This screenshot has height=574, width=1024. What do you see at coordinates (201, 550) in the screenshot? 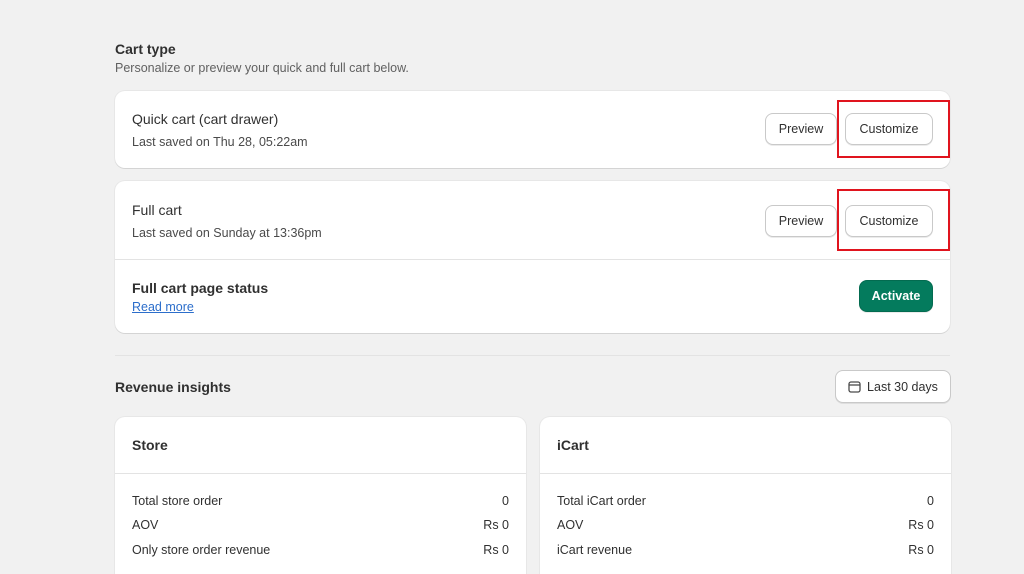
I see `store-stat-label: Only store order revenue` at bounding box center [201, 550].